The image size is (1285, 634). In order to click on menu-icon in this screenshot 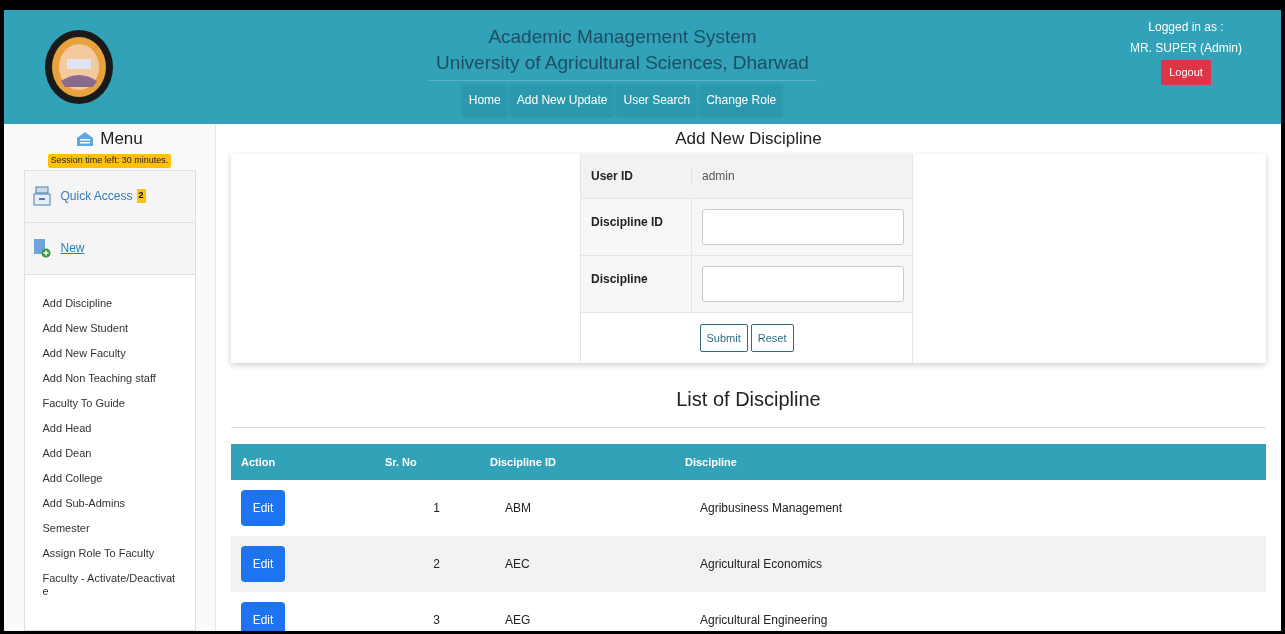, I will do `click(85, 139)`.